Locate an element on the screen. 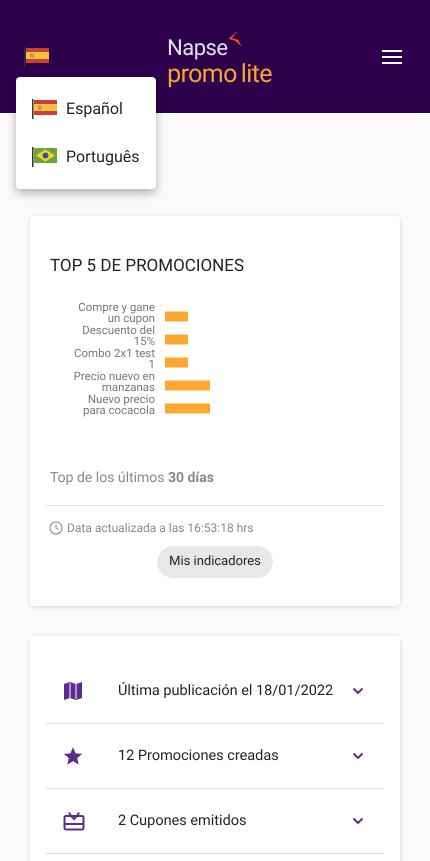 This screenshot has width=430, height=861. period-text: Top de los últimos 30 días is located at coordinates (132, 478).